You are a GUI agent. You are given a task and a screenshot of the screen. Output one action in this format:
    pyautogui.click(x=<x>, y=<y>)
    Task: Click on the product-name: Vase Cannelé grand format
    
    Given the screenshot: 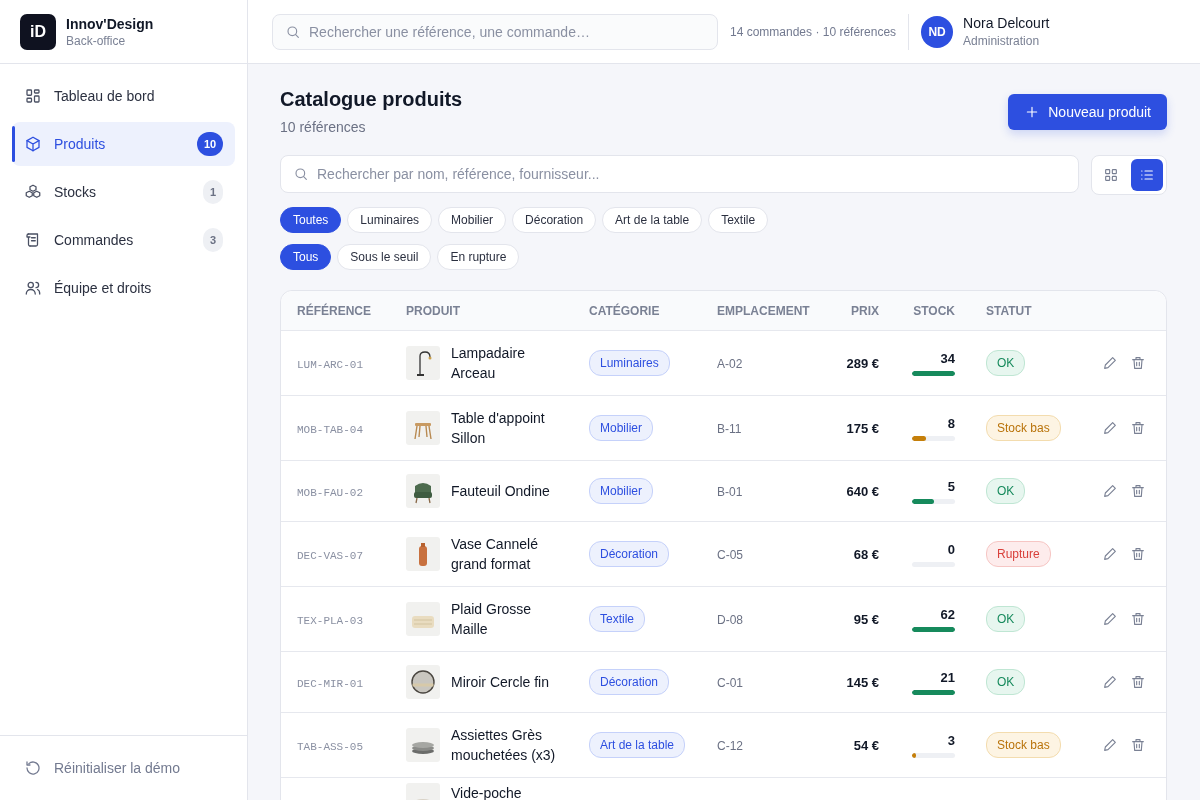 What is the action you would take?
    pyautogui.click(x=495, y=554)
    